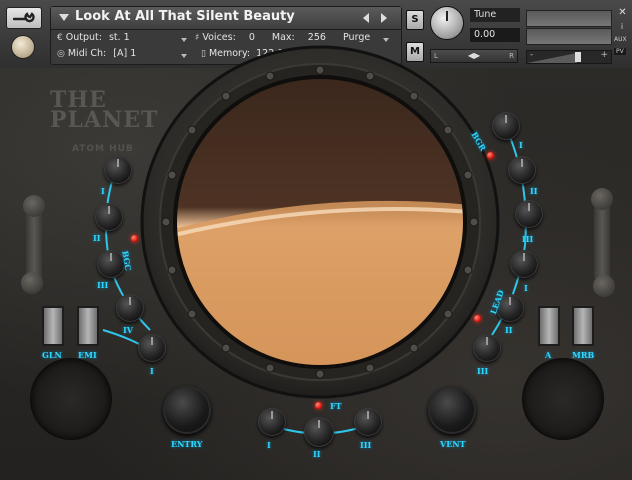 This screenshot has width=632, height=480. What do you see at coordinates (477, 318) in the screenshot?
I see `lead-led` at bounding box center [477, 318].